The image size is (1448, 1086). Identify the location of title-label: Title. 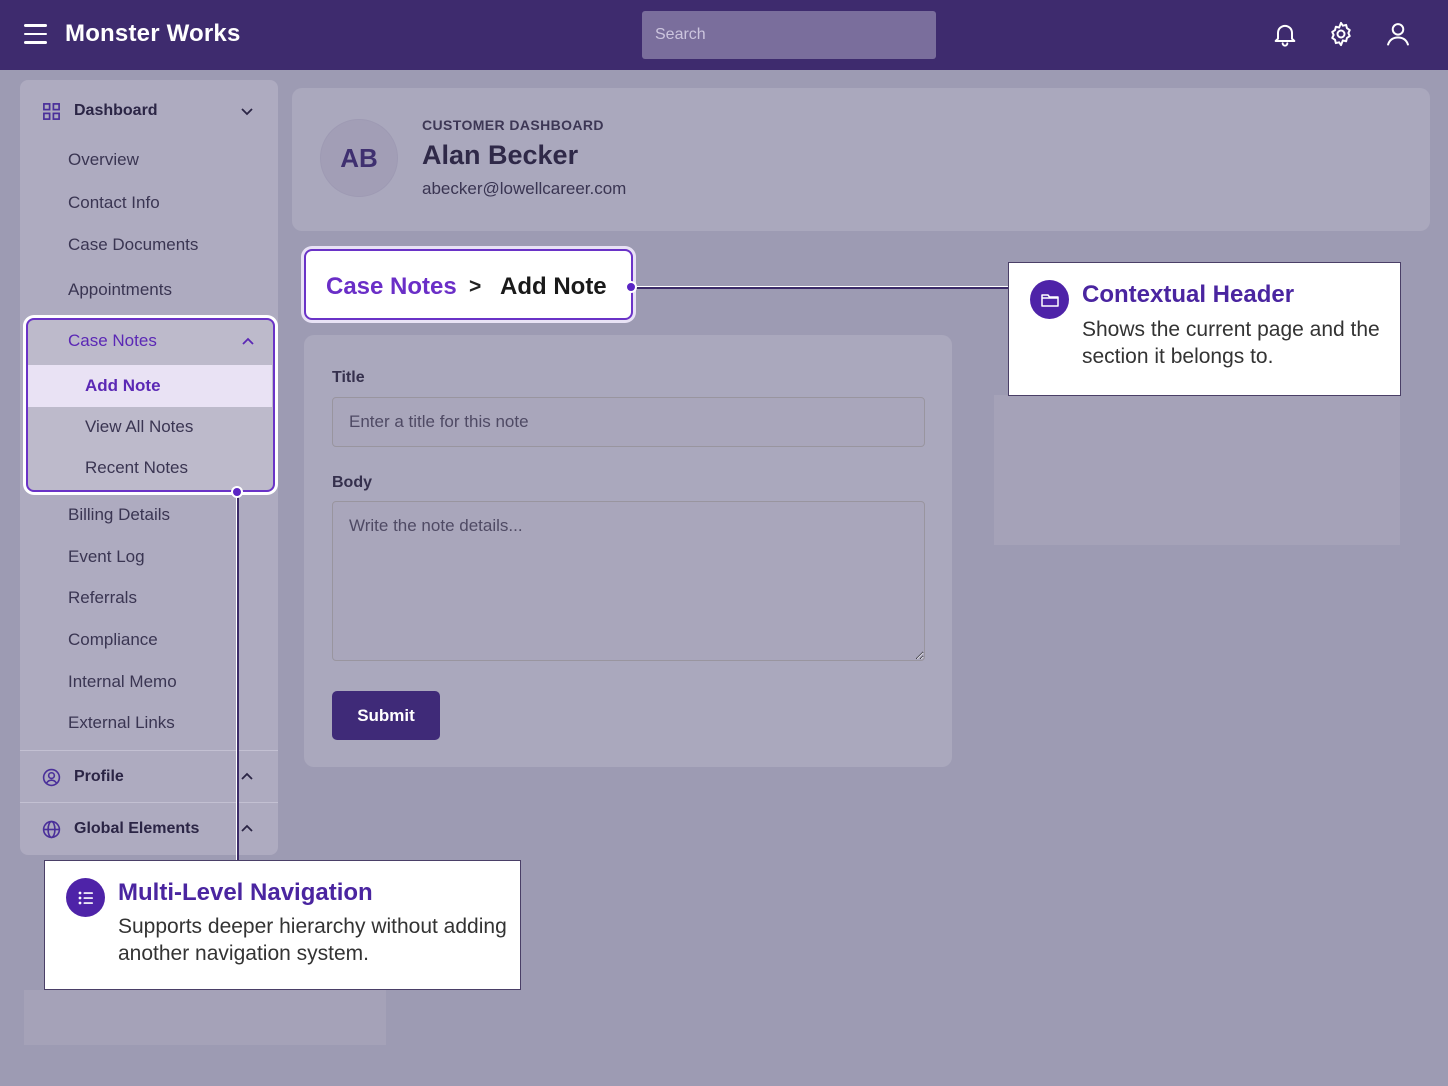
(348, 377).